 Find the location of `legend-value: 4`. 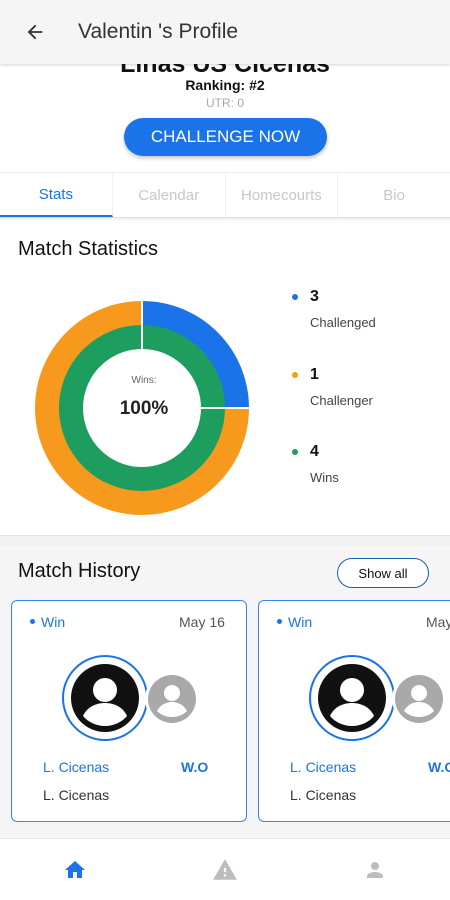

legend-value: 4 is located at coordinates (314, 451).